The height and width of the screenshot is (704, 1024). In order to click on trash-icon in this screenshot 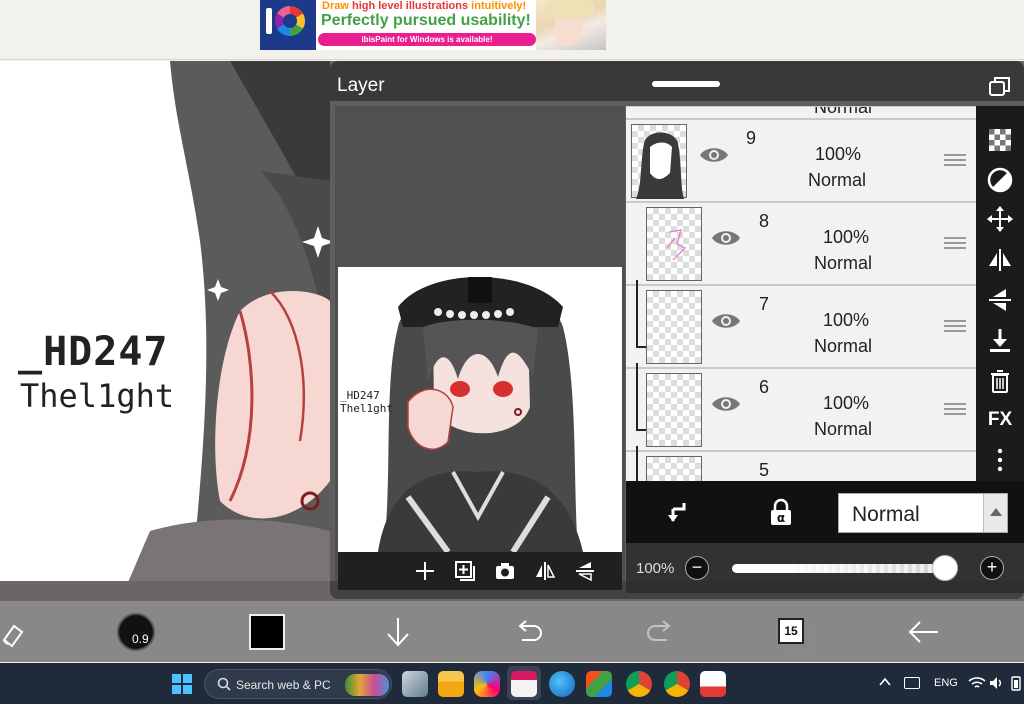, I will do `click(1000, 381)`.